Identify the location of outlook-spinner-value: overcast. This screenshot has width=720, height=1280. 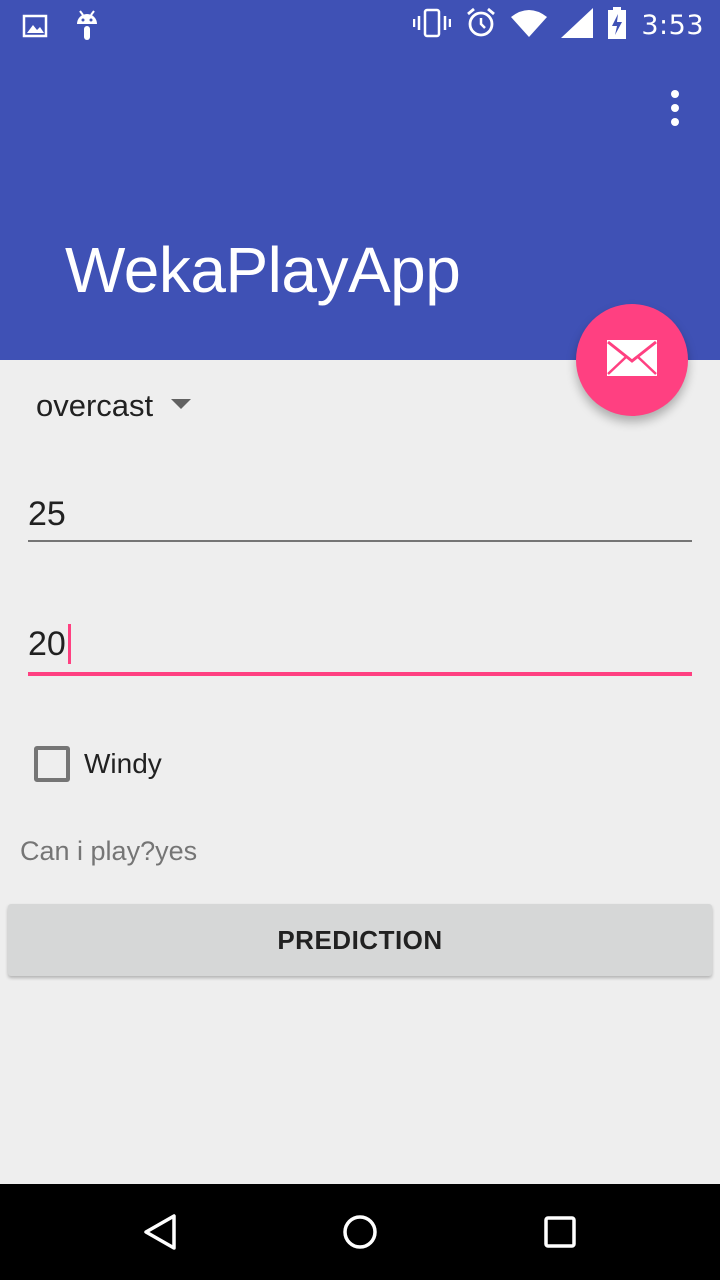
(95, 405).